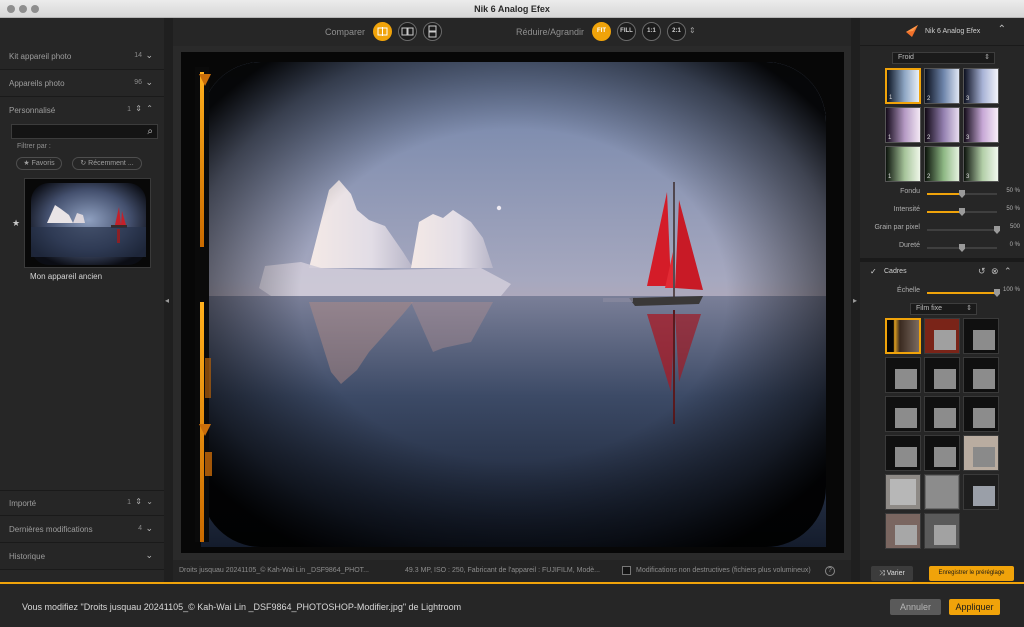 The height and width of the screenshot is (627, 1024). I want to click on slider-scale: Échelle 100 %, so click(942, 292).